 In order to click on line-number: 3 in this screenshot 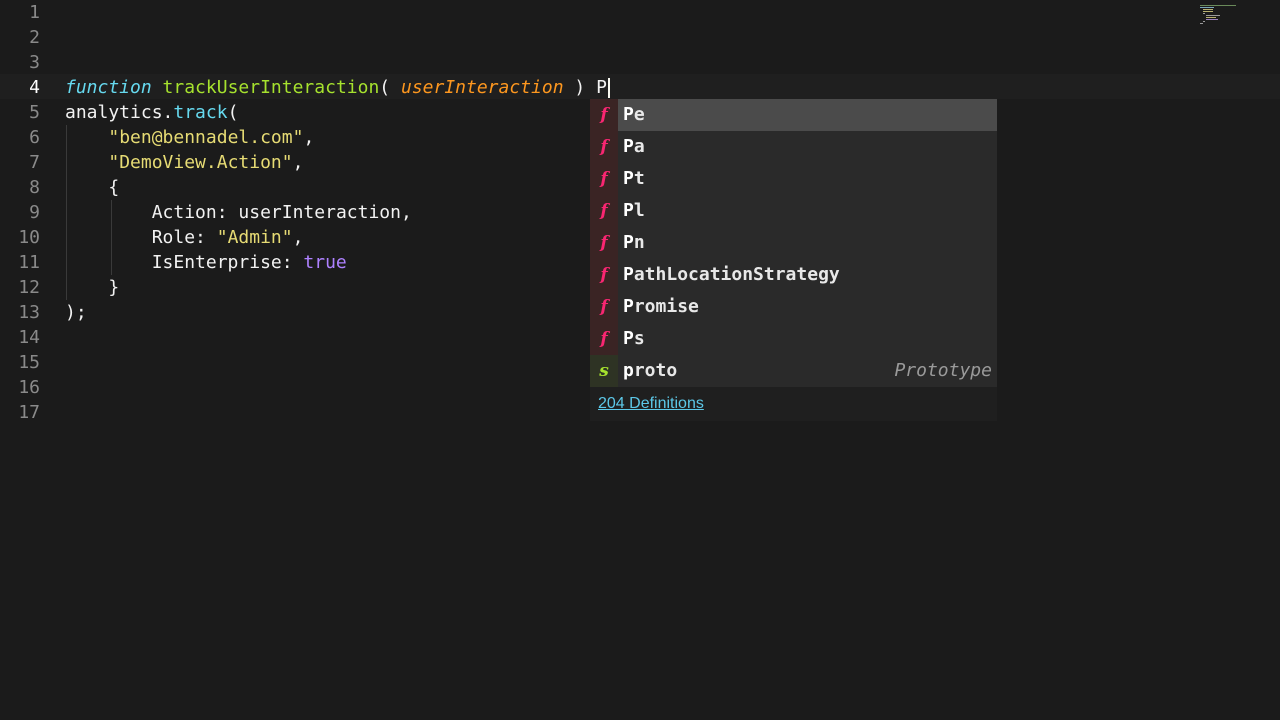, I will do `click(34, 62)`.